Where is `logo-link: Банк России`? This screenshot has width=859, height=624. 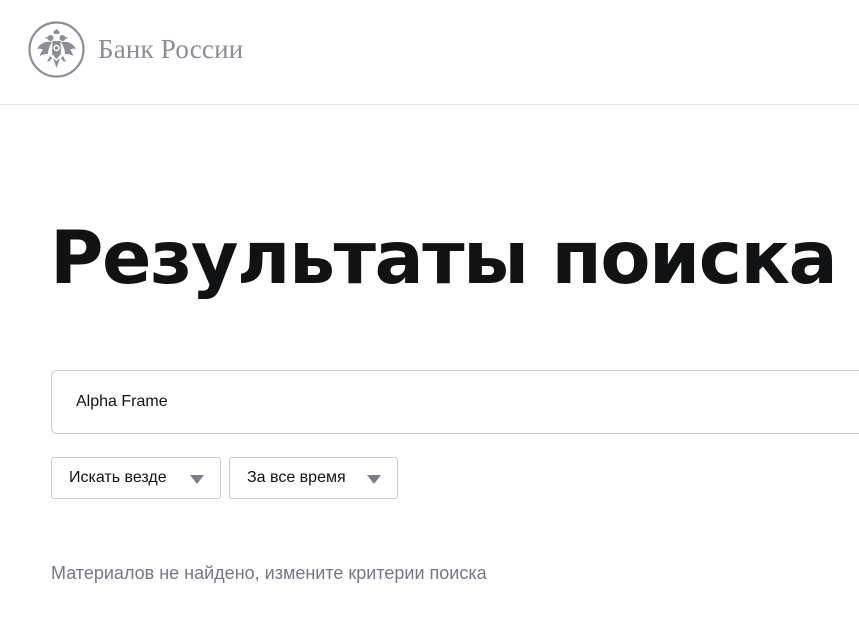 logo-link: Банк России is located at coordinates (135, 49).